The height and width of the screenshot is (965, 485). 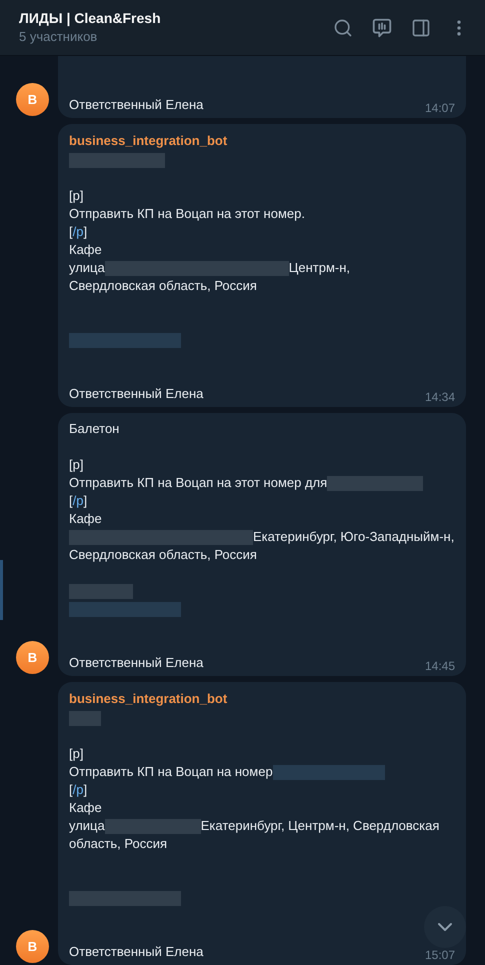 I want to click on chat-title: ЛИДЫ | Clean&Fresh, so click(x=90, y=17).